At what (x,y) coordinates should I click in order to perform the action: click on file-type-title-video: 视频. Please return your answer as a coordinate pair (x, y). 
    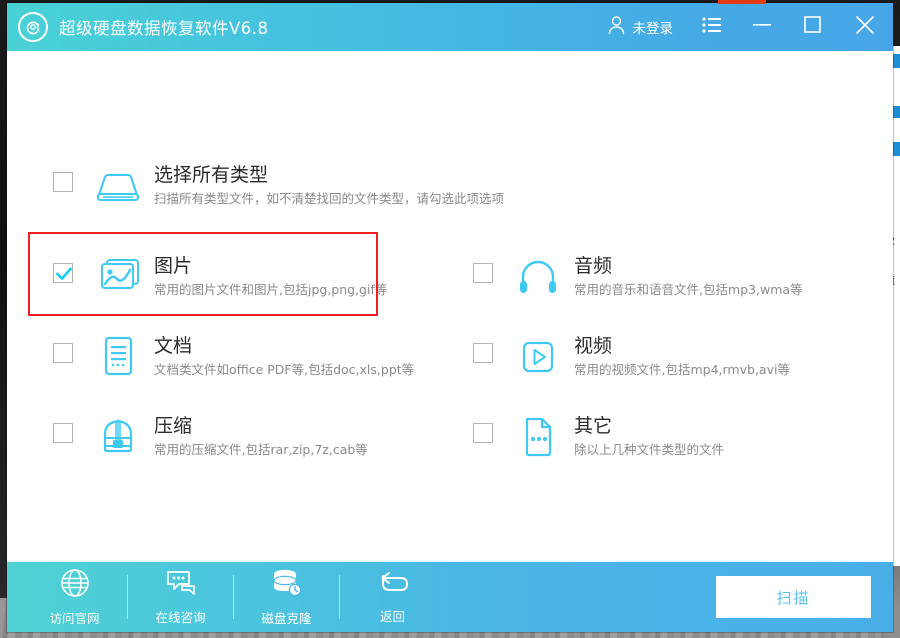
    Looking at the image, I should click on (593, 346).